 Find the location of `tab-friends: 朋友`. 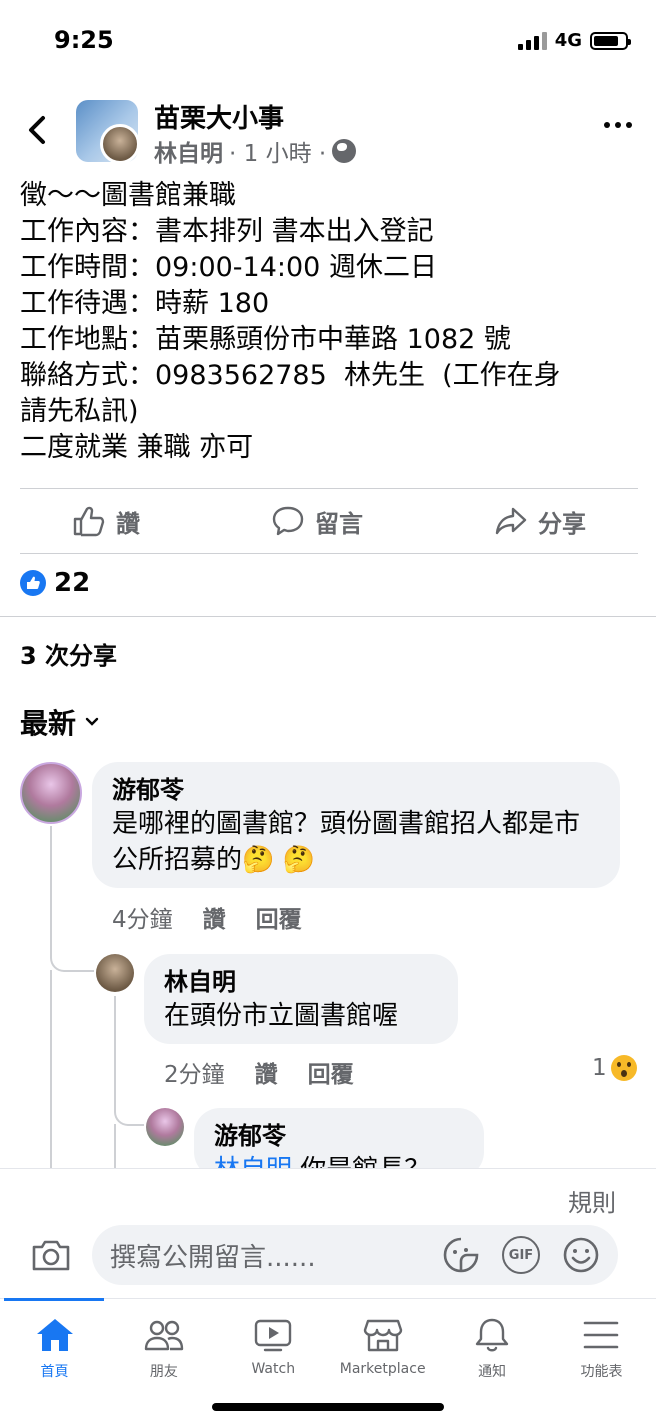

tab-friends: 朋友 is located at coordinates (163, 1349).